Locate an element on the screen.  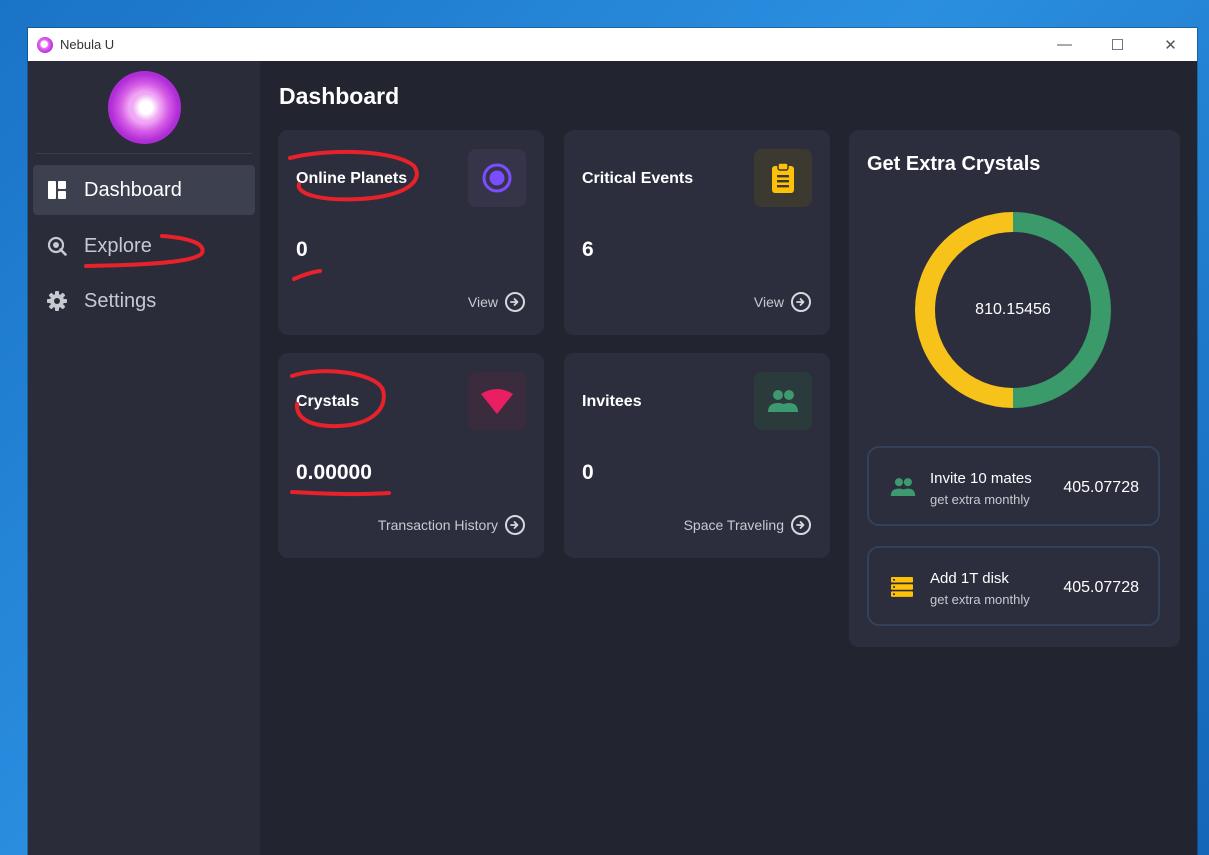
card-invitees: Invitees 0 Space Traveling is located at coordinates (697, 455).